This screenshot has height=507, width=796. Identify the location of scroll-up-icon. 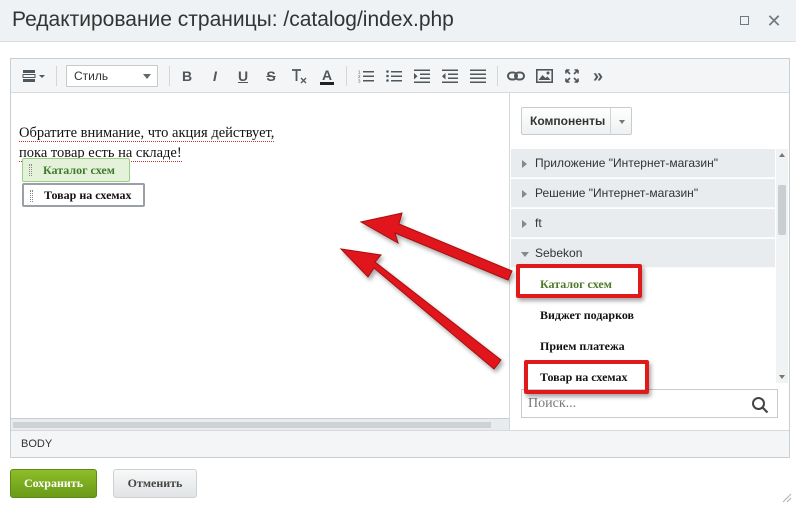
(782, 155).